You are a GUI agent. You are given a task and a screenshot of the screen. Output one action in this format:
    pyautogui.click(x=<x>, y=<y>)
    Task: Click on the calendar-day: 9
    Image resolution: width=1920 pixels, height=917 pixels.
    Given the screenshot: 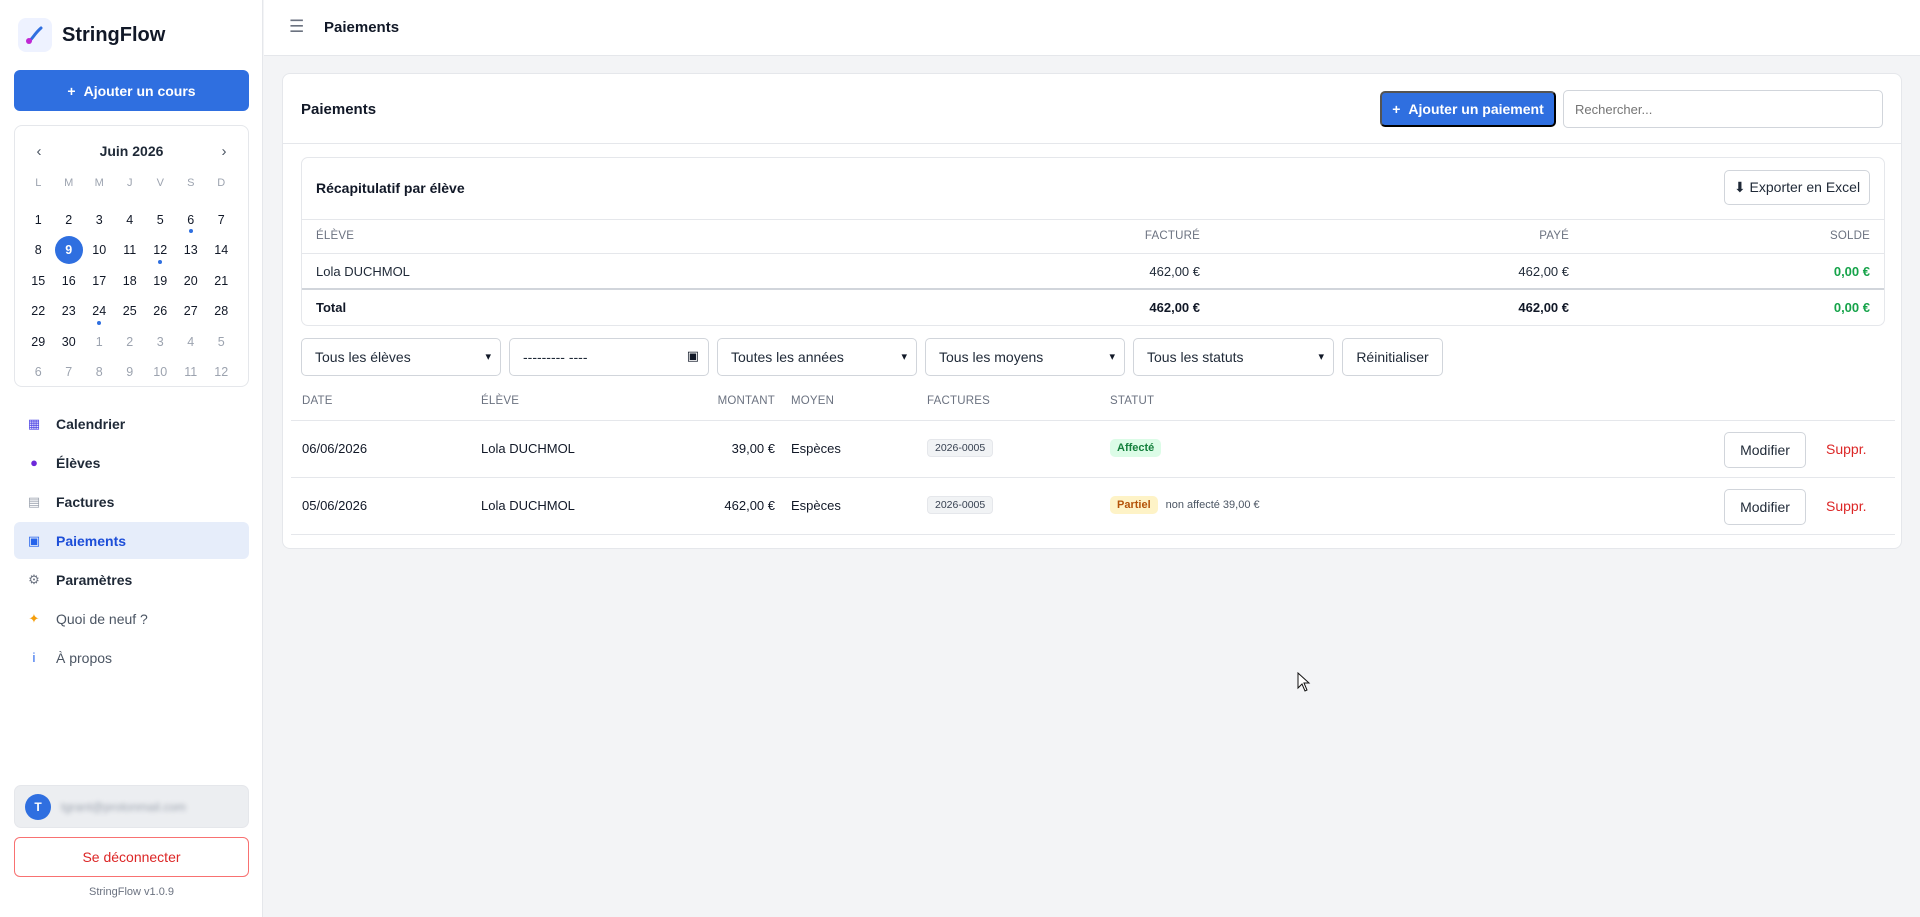 What is the action you would take?
    pyautogui.click(x=130, y=372)
    